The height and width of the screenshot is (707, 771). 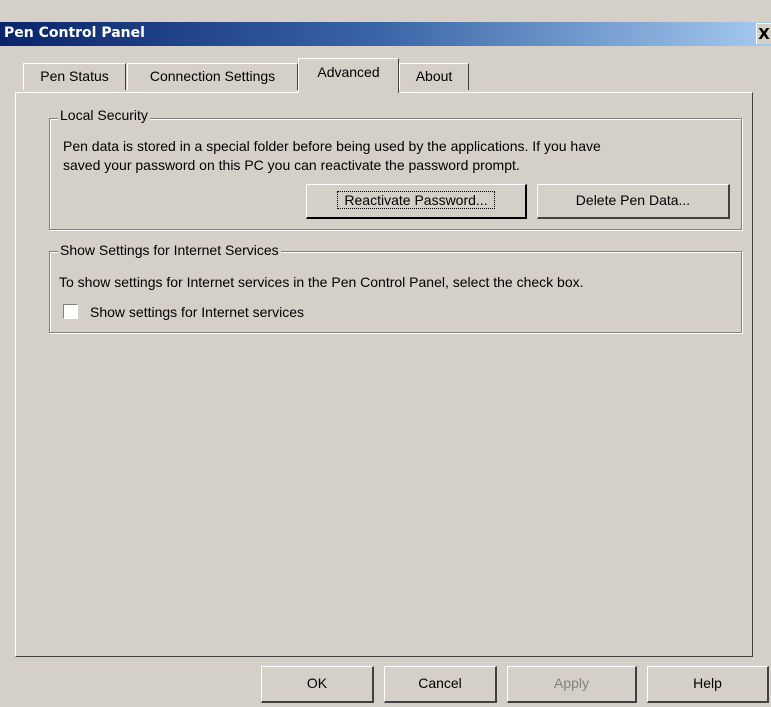 I want to click on close-icon: X, so click(x=764, y=34).